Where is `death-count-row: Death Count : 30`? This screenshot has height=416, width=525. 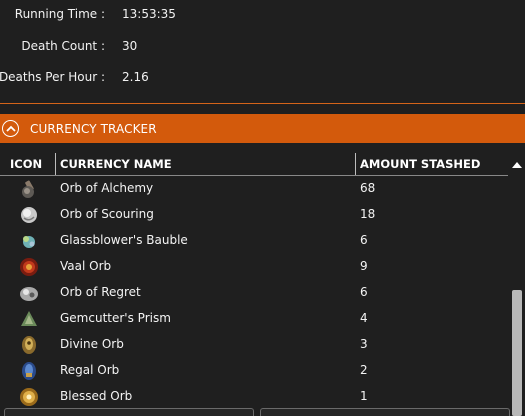
death-count-row: Death Count : 30 is located at coordinates (262, 49).